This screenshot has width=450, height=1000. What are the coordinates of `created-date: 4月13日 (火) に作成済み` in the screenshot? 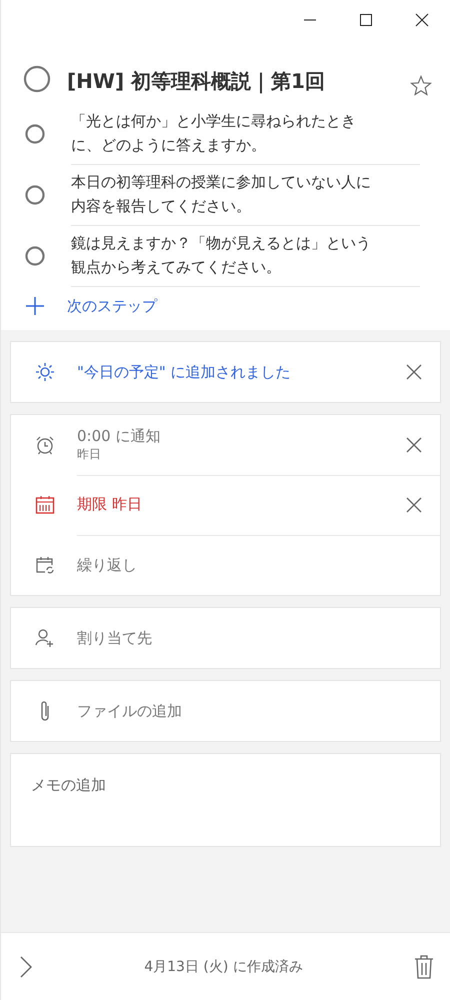 It's located at (223, 967).